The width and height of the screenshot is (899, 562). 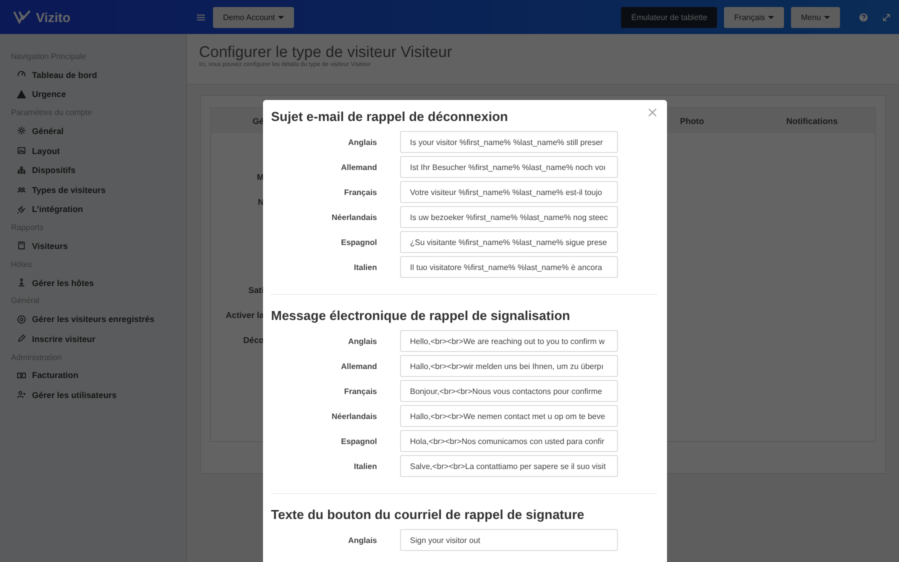 What do you see at coordinates (509, 167) in the screenshot?
I see `text-field: Ist Ihr Besucher %first_name% %last_name% noch voı` at bounding box center [509, 167].